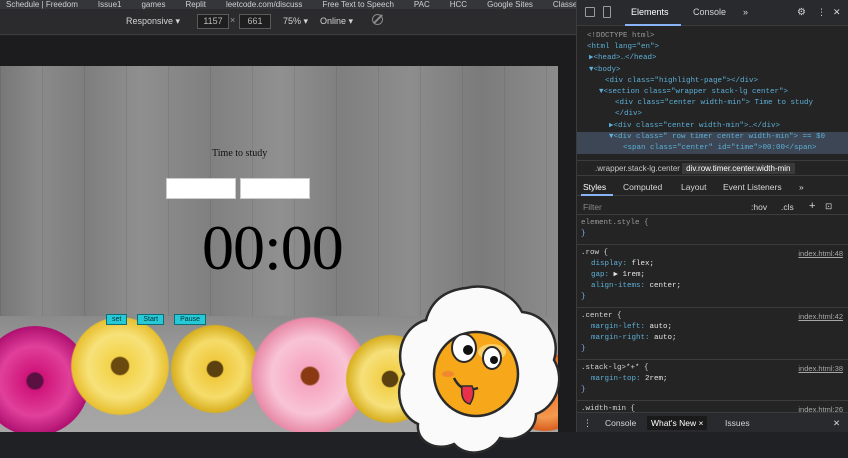 This screenshot has height=458, width=848. What do you see at coordinates (598, 275) in the screenshot?
I see `property-name: gap` at bounding box center [598, 275].